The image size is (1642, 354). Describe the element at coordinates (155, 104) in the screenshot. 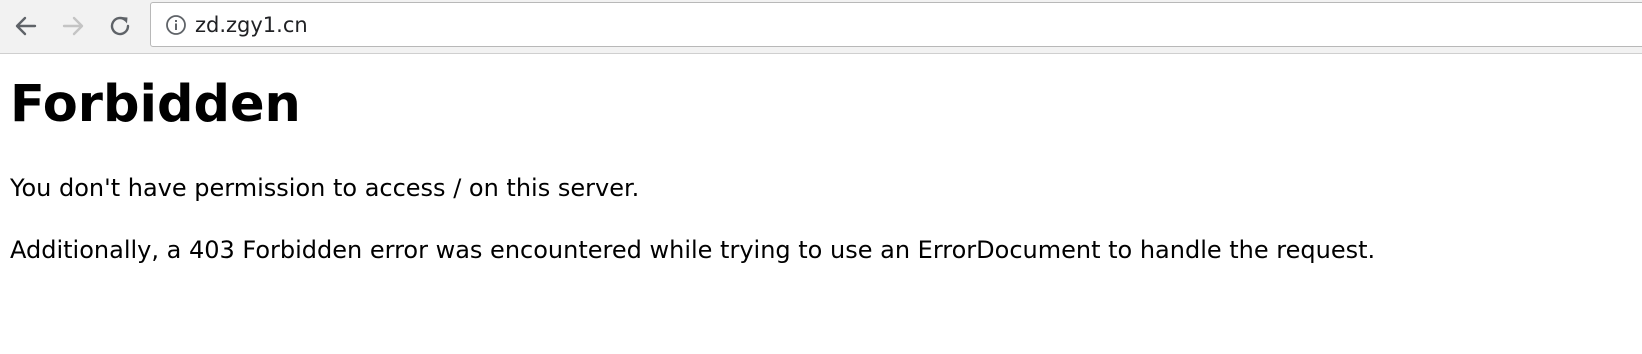

I see `page-title: Forbidden` at that location.